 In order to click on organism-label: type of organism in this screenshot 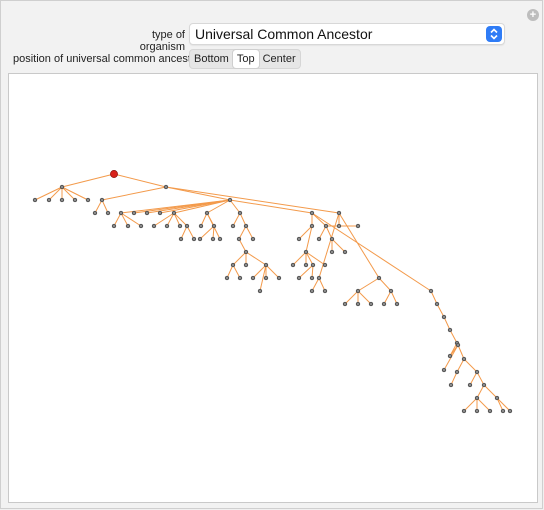, I will do `click(162, 41)`.